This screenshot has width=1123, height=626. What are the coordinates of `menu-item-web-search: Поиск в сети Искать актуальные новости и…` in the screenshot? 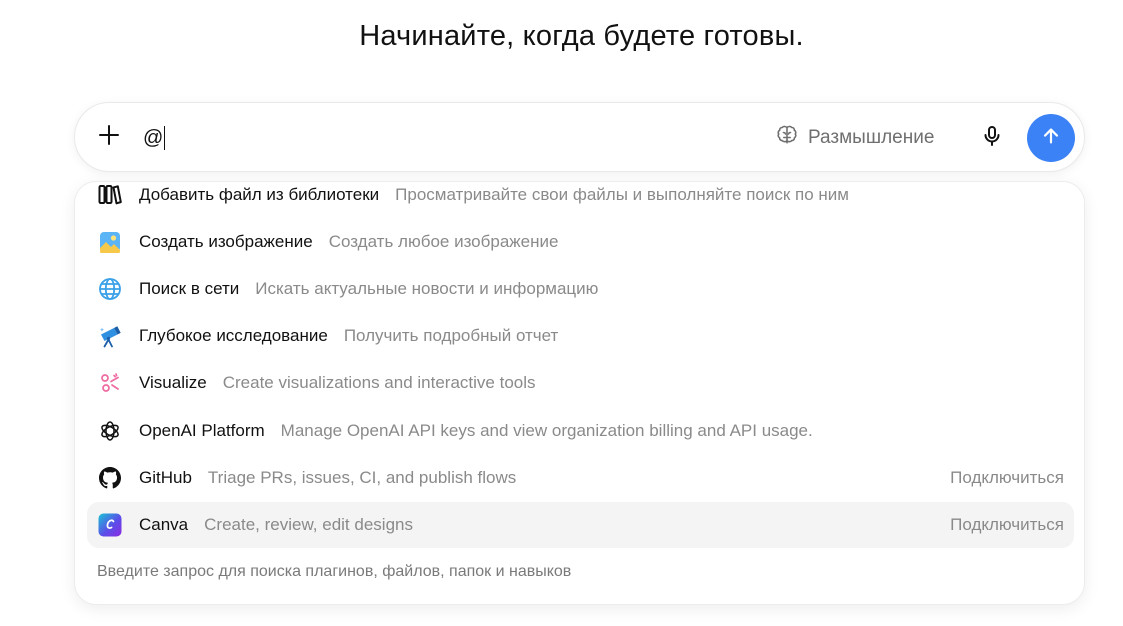 It's located at (580, 289).